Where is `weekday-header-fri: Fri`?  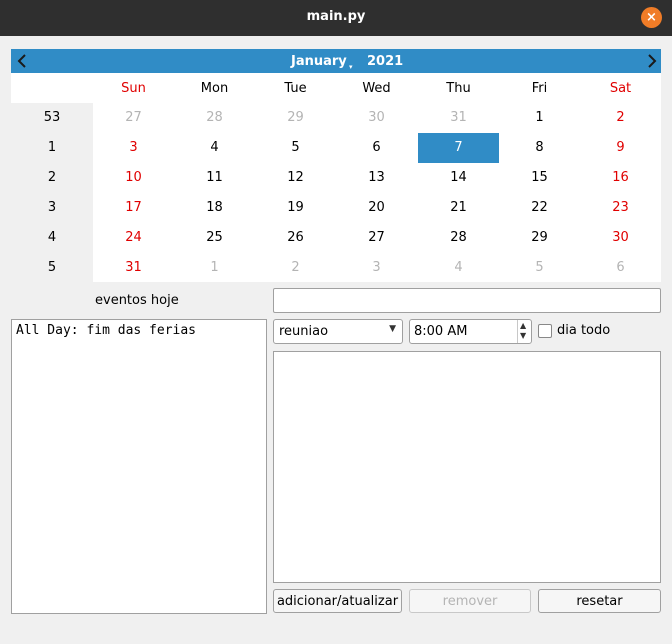
weekday-header-fri: Fri is located at coordinates (539, 88).